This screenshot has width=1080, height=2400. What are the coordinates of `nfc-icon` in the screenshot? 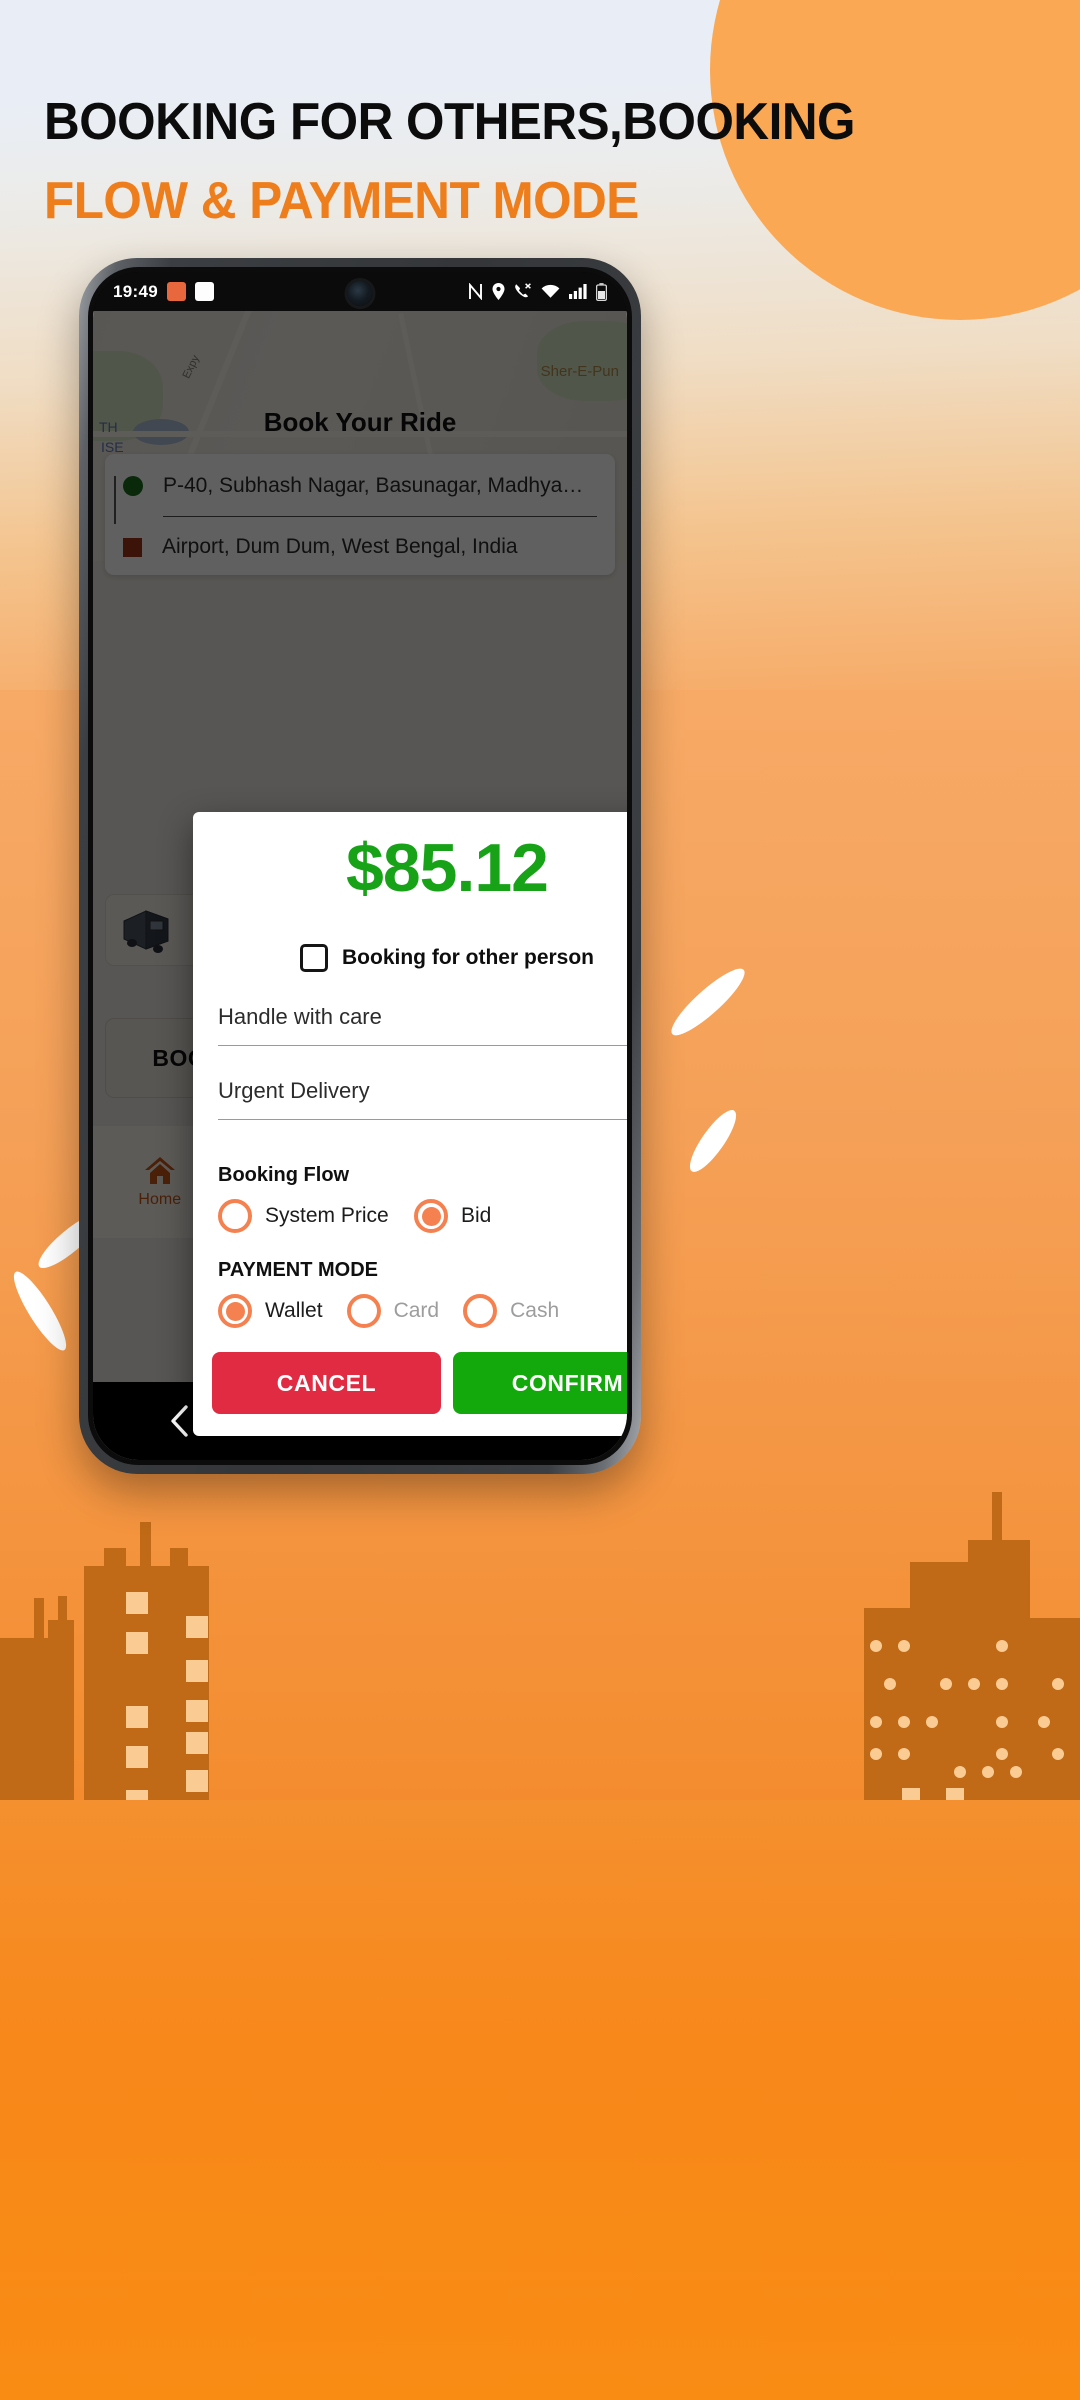 It's located at (475, 291).